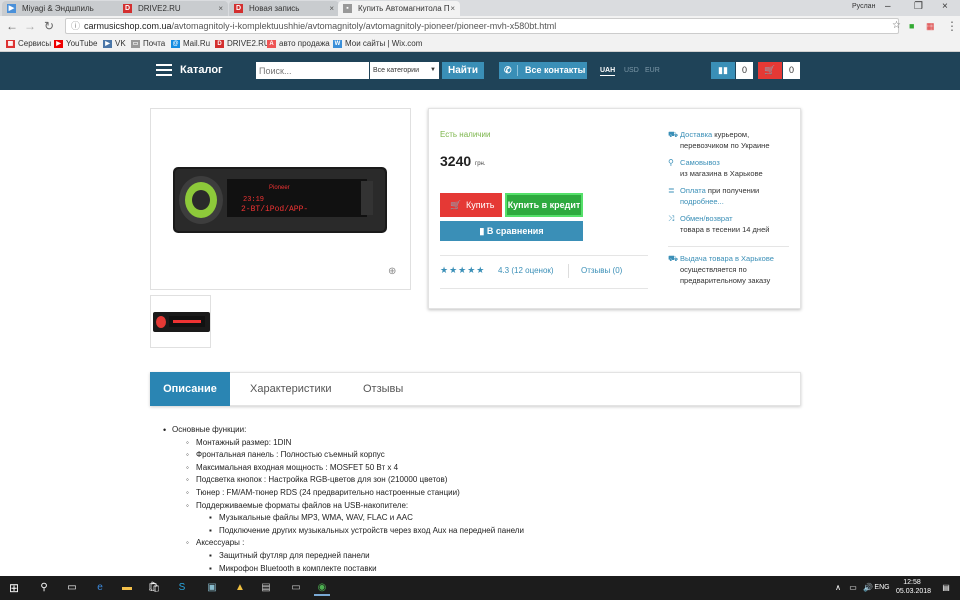  Describe the element at coordinates (279, 188) in the screenshot. I see `svg-text: Pioneer` at that location.